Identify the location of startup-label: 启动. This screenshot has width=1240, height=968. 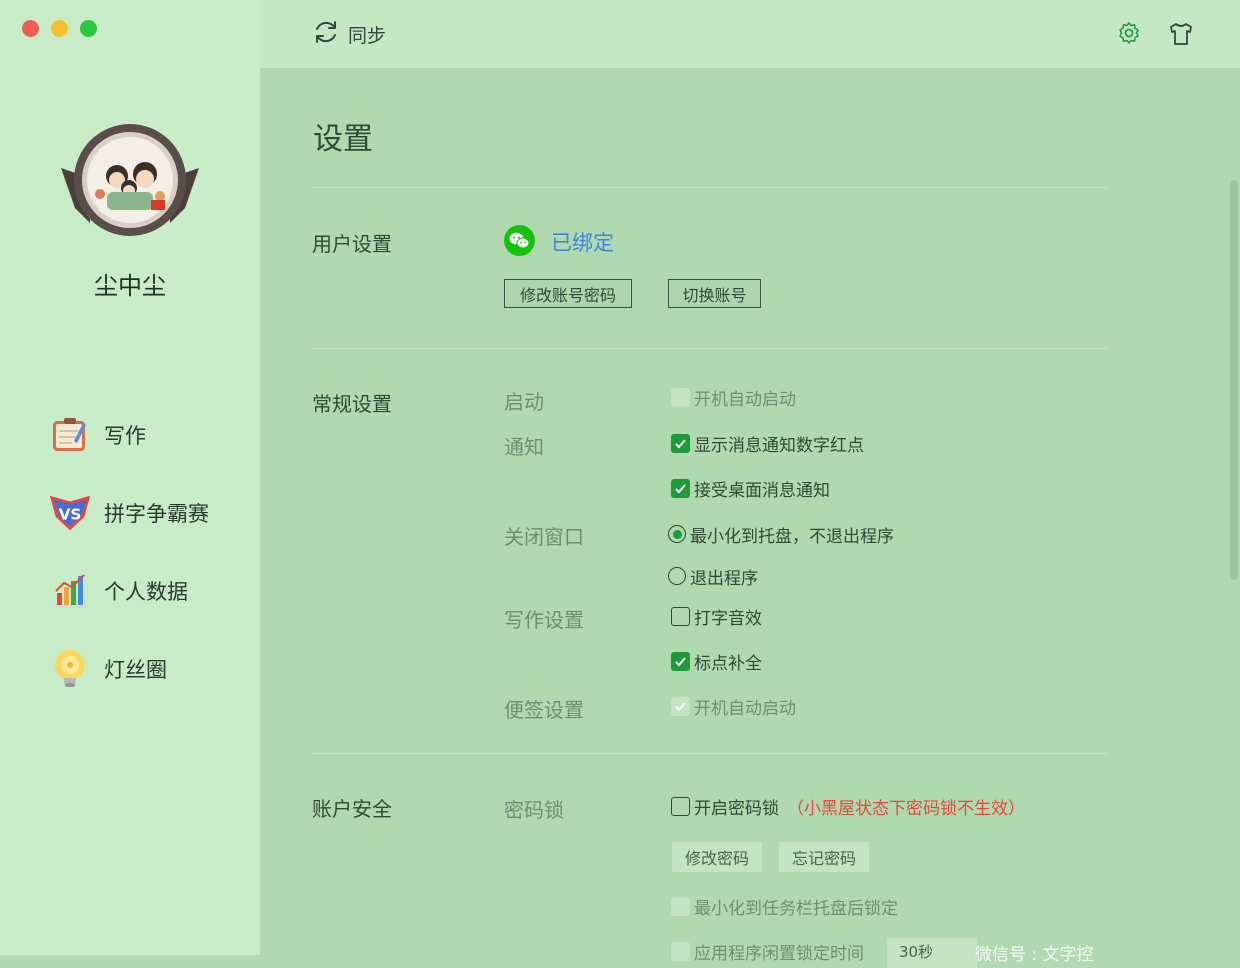
(524, 402).